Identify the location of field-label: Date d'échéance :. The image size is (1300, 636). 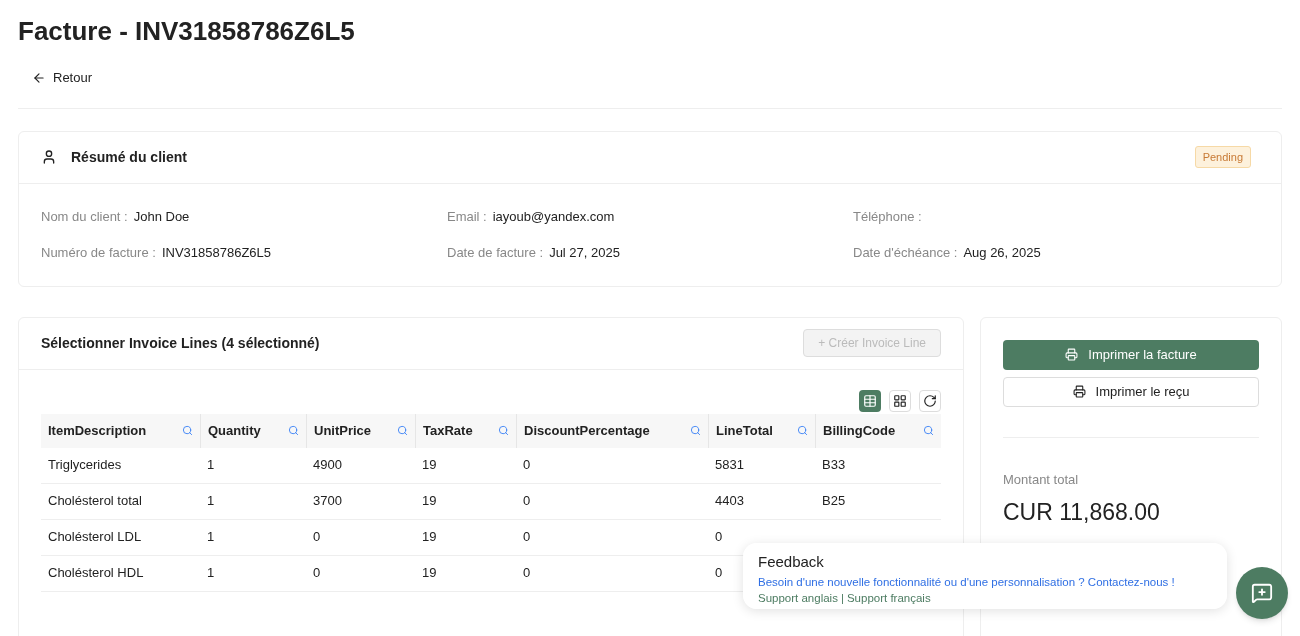
(905, 252).